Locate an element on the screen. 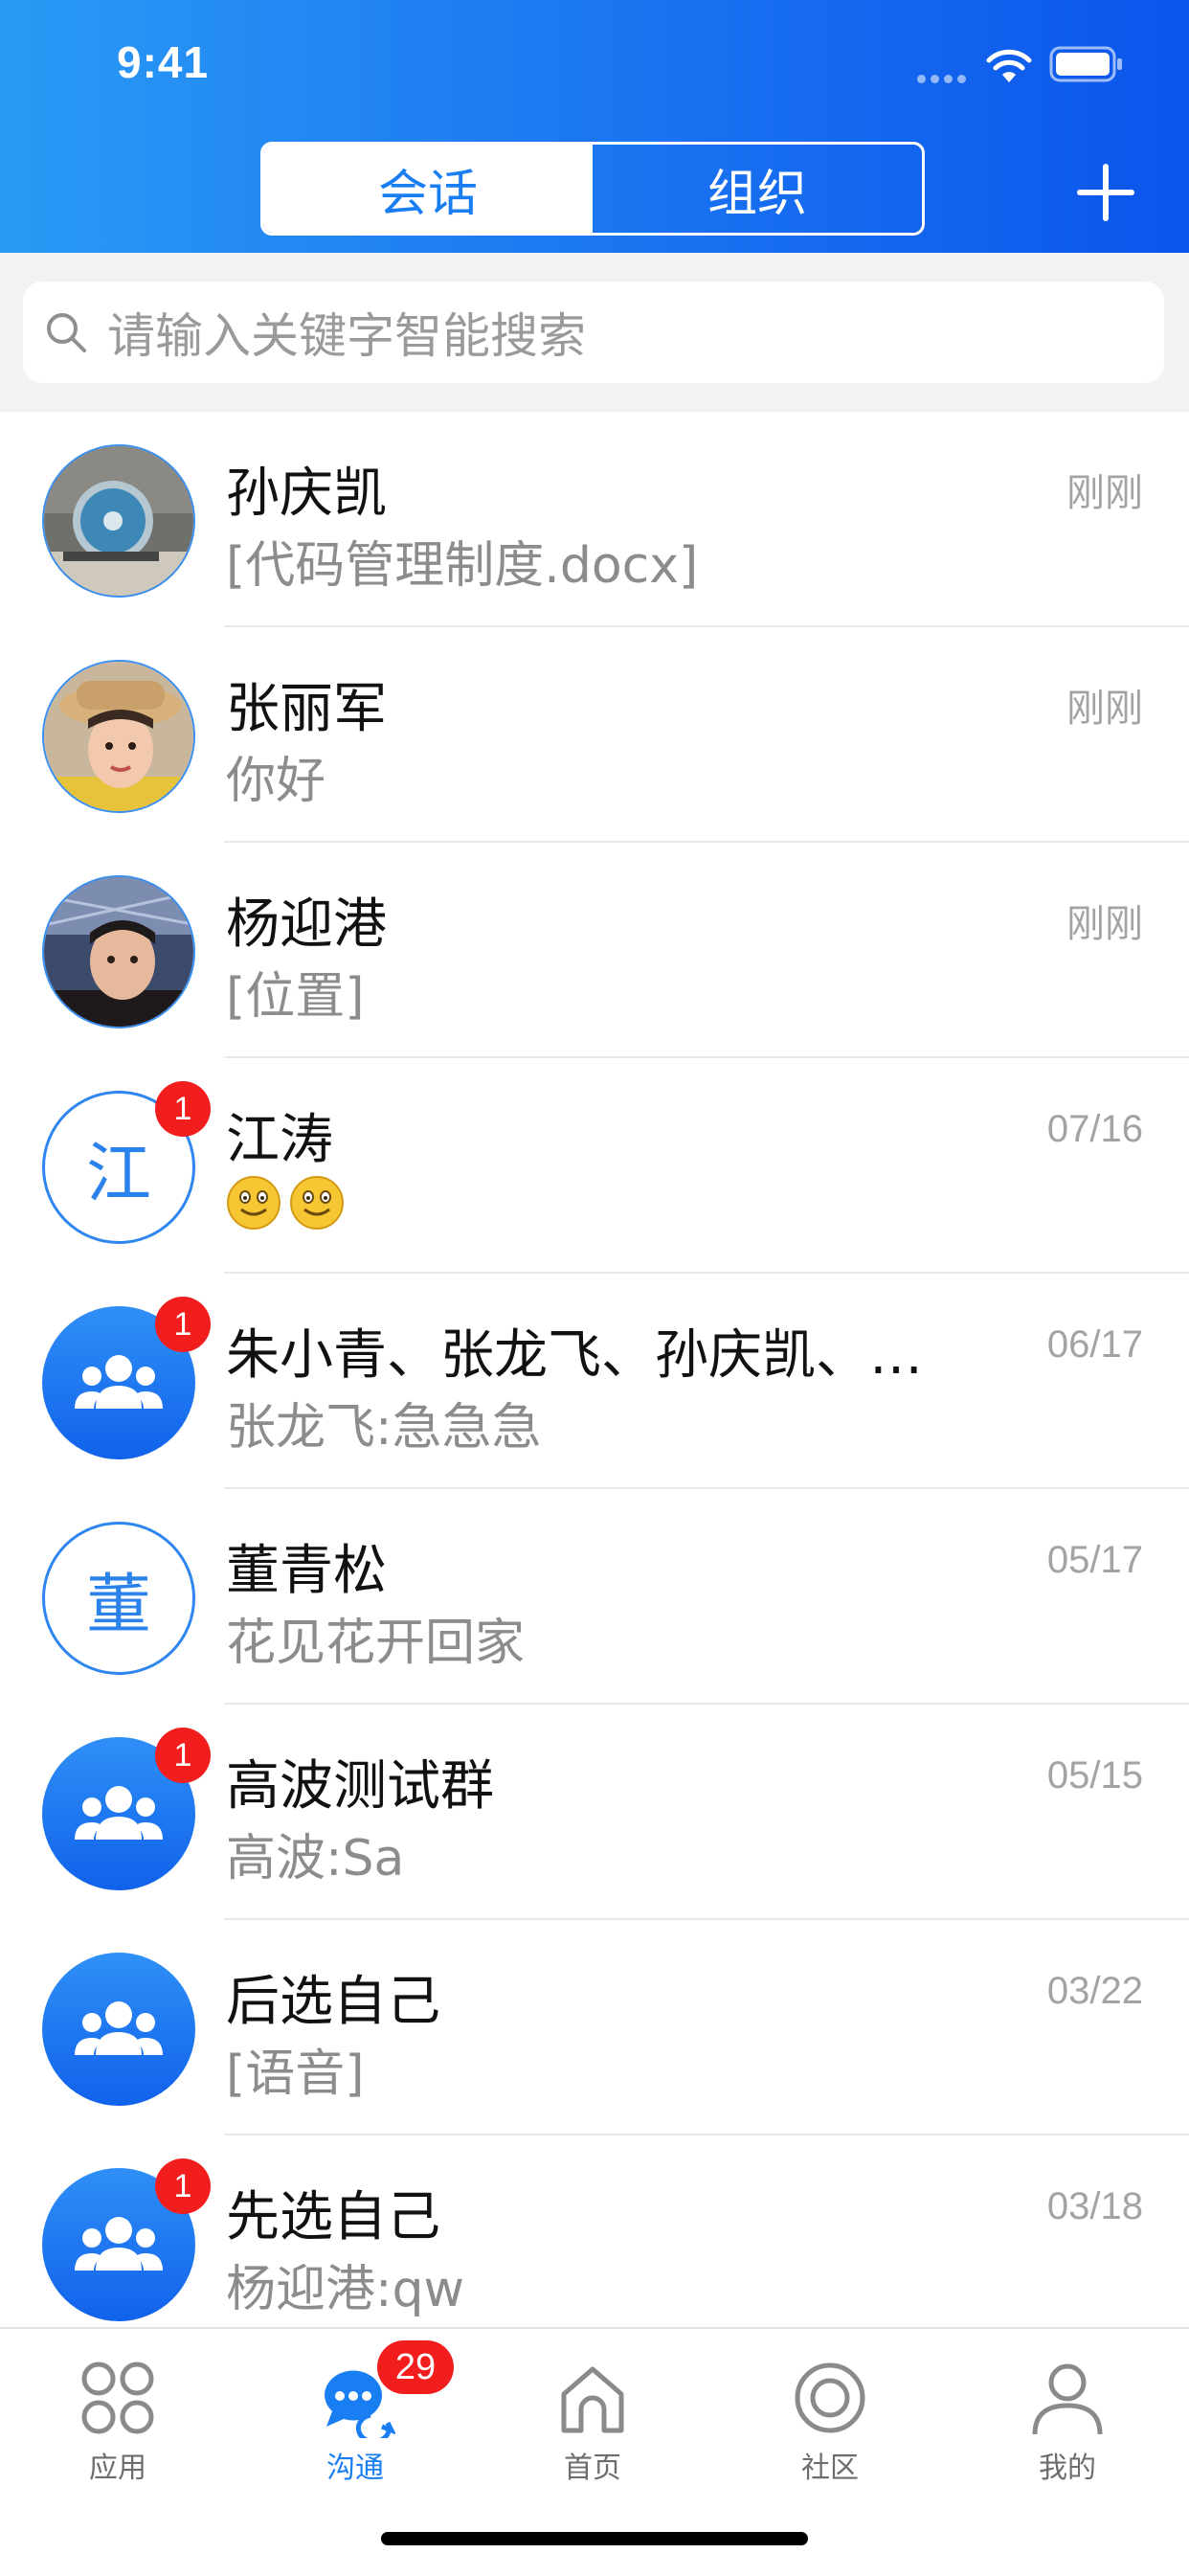  conversation-name: 杨迎港 is located at coordinates (306, 924).